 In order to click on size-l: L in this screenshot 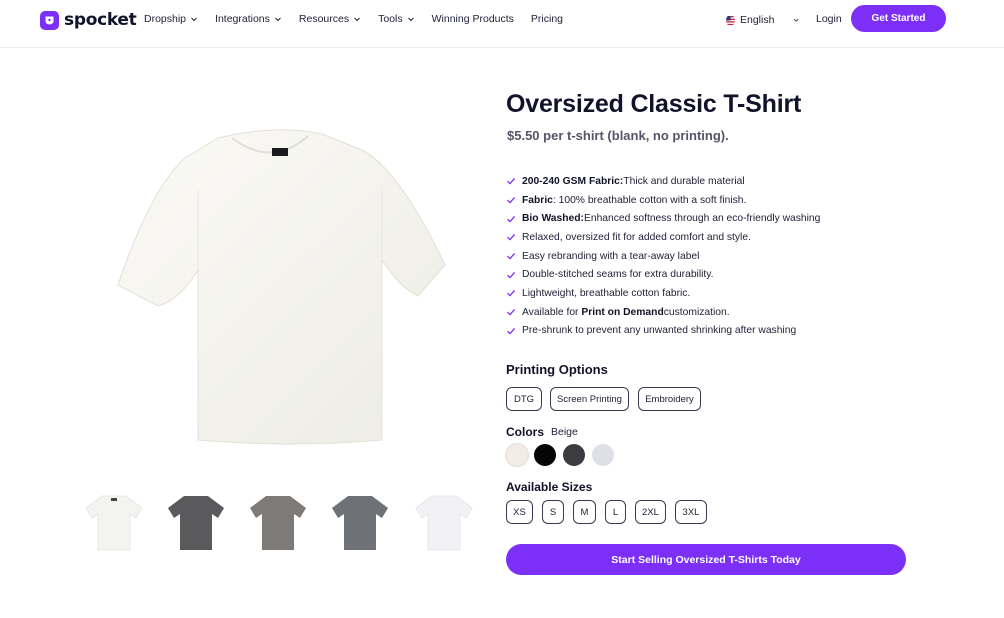, I will do `click(615, 512)`.